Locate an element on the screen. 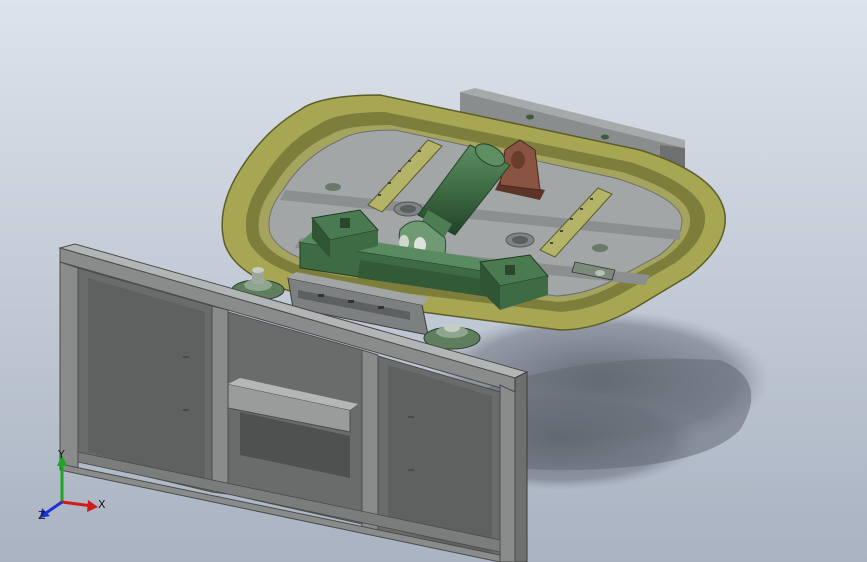  y-axis-label: Y is located at coordinates (61, 454).